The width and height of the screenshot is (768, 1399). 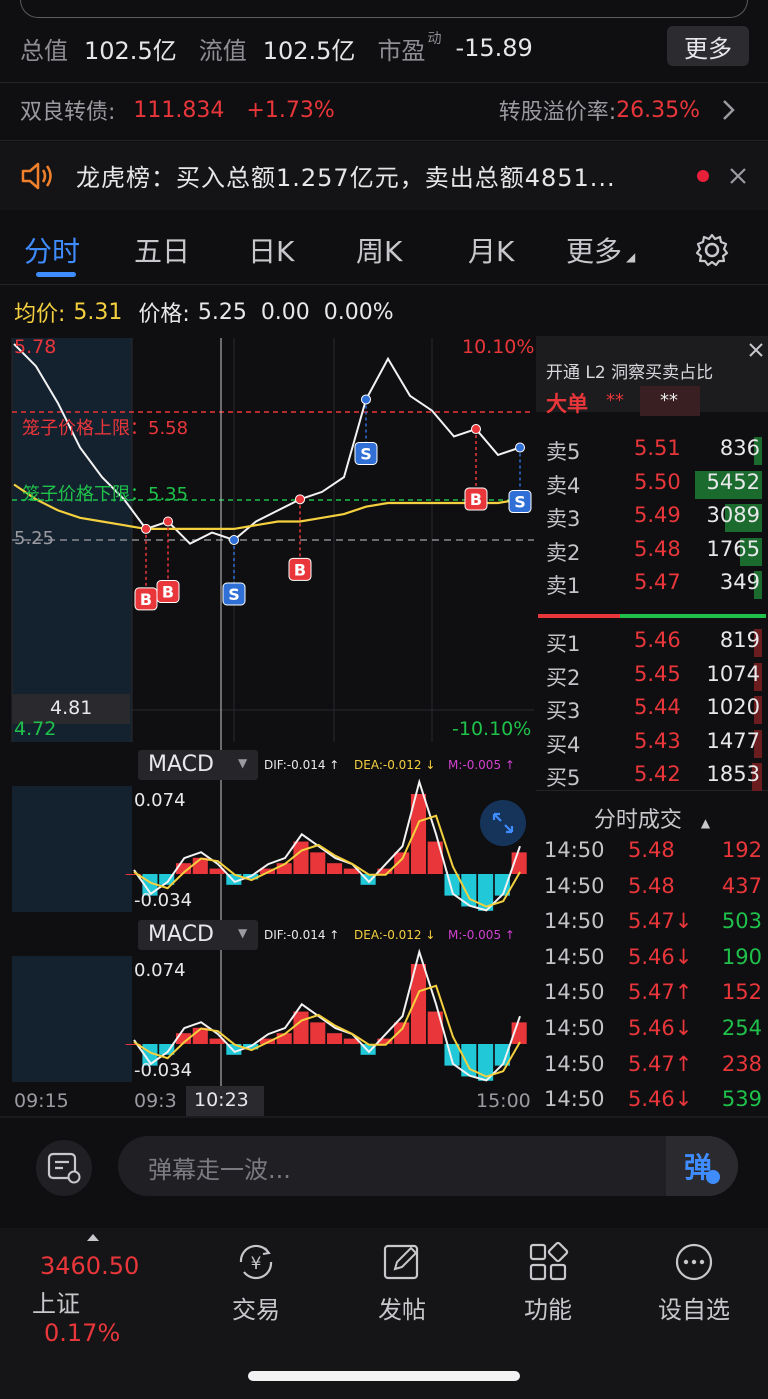 I want to click on chevron-right-icon, so click(x=729, y=110).